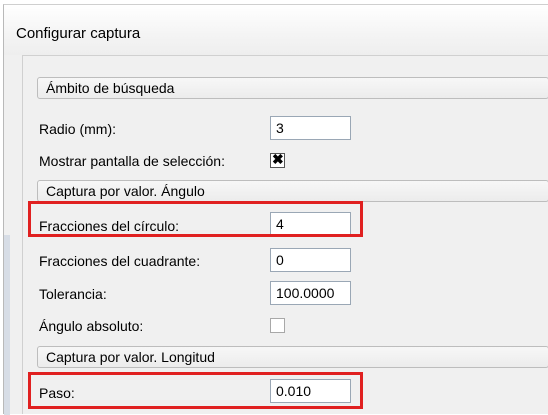  What do you see at coordinates (276, 30) in the screenshot?
I see `title-bar: Configurar captura` at bounding box center [276, 30].